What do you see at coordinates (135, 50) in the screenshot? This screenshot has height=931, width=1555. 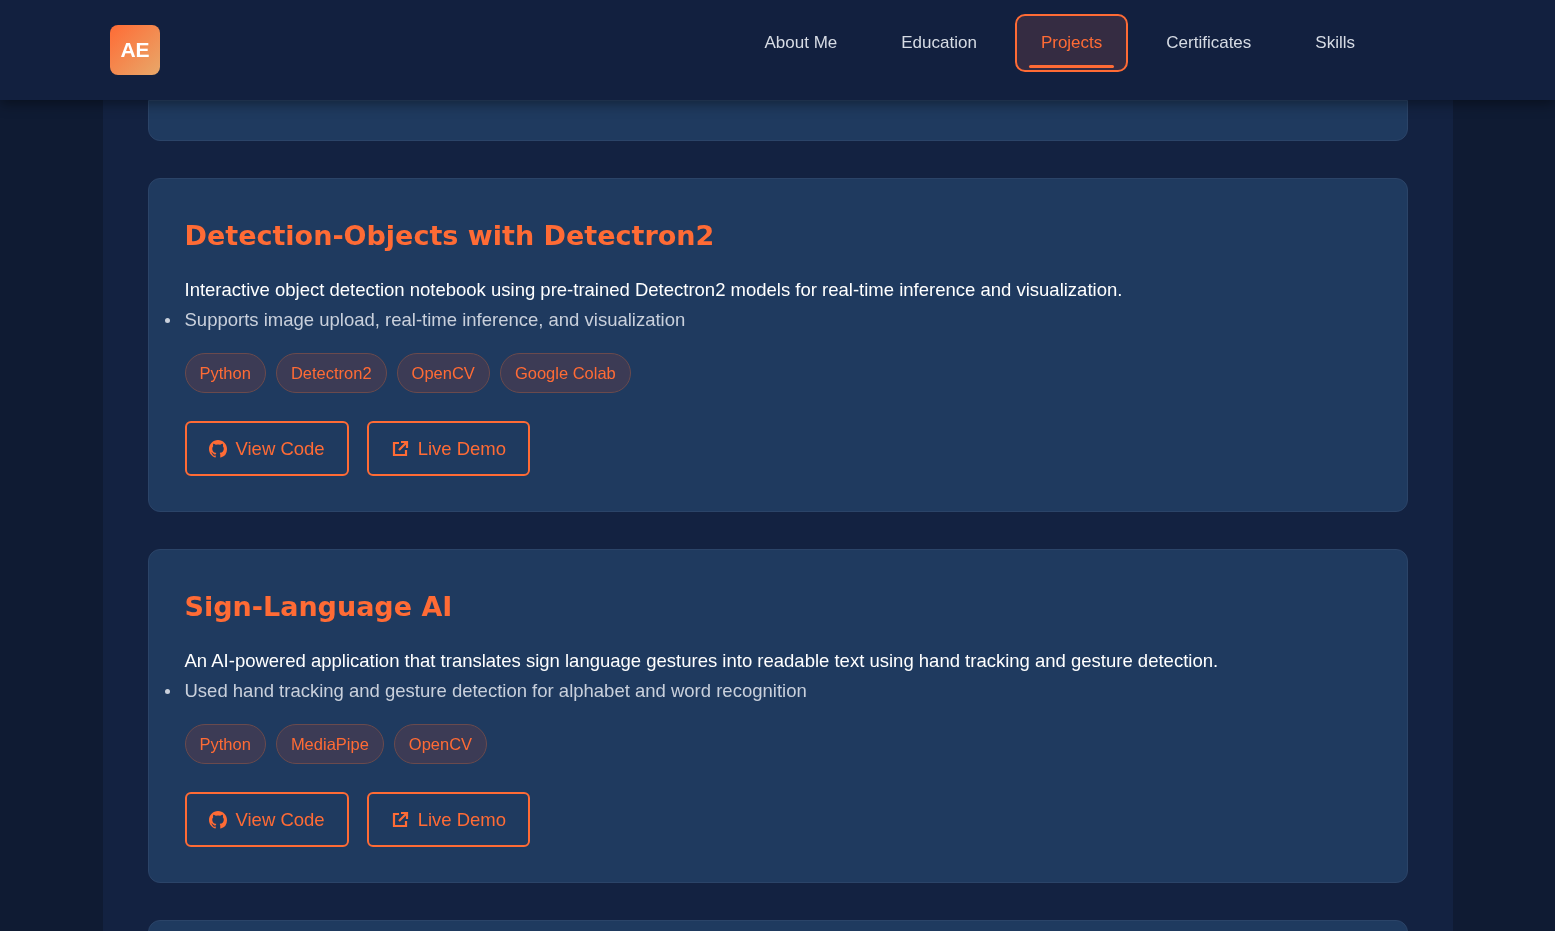 I see `logo: AE` at bounding box center [135, 50].